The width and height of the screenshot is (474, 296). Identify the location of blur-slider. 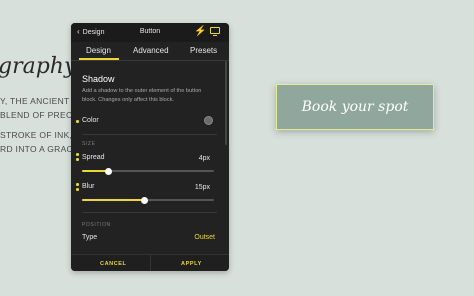
(148, 200).